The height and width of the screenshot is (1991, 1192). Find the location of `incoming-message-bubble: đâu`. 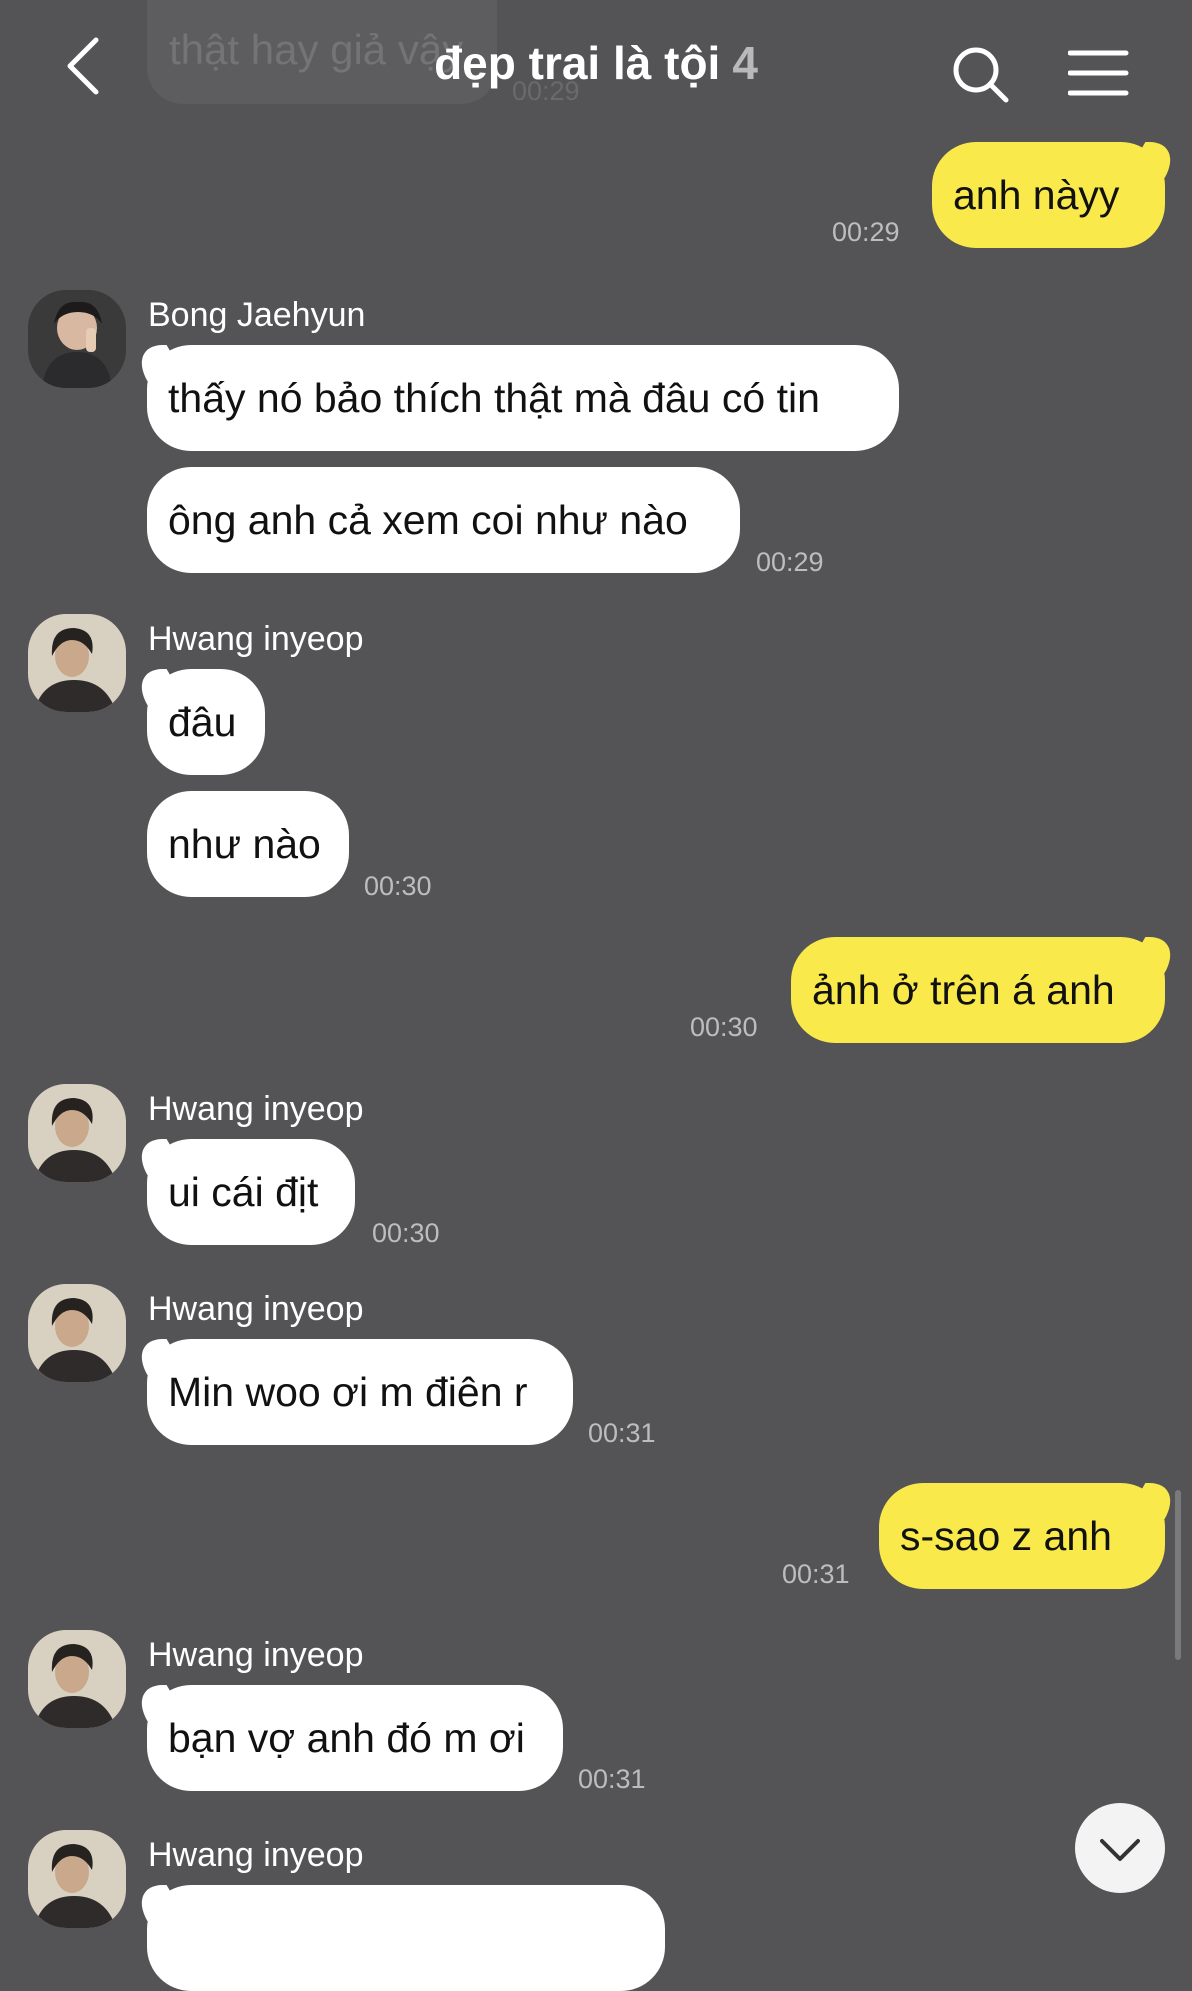

incoming-message-bubble: đâu is located at coordinates (206, 722).